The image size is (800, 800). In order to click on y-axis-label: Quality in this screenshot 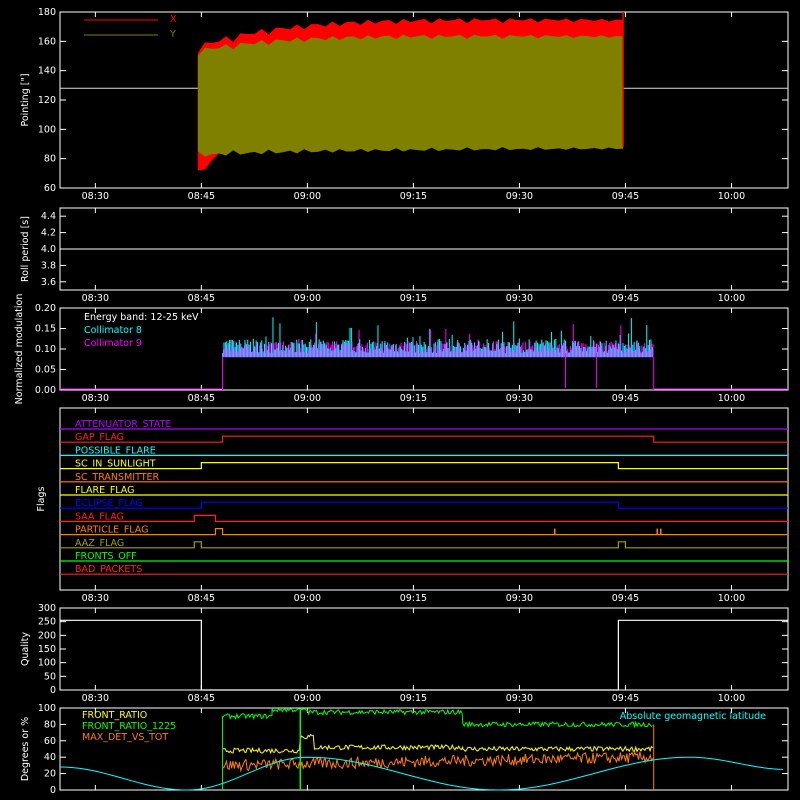, I will do `click(25, 649)`.